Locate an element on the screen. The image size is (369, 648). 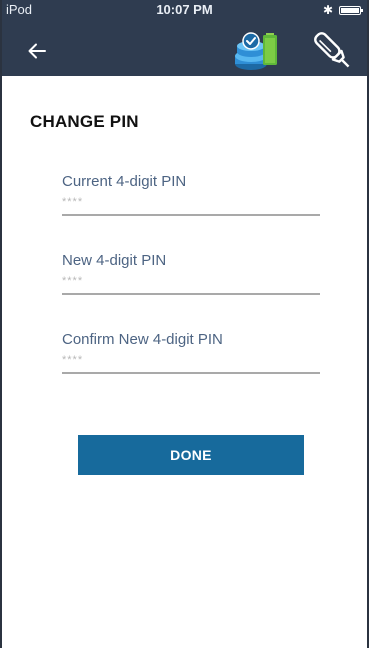
new-pin-input is located at coordinates (191, 284).